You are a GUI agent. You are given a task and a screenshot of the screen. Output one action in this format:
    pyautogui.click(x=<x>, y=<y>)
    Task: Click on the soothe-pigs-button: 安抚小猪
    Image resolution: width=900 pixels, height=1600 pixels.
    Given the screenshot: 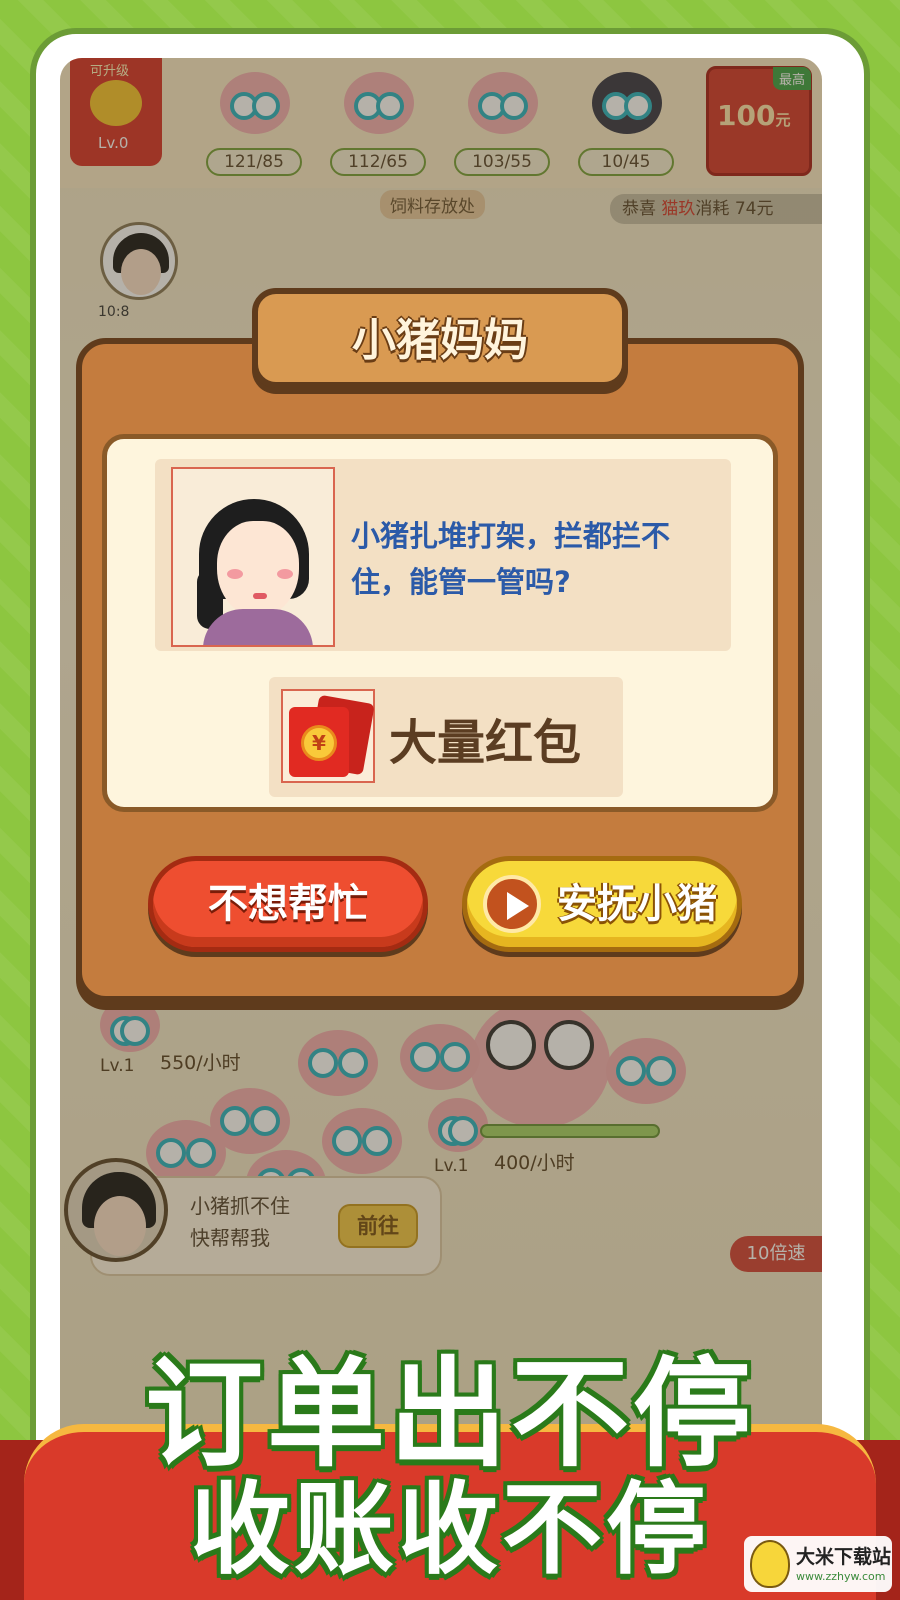 What is the action you would take?
    pyautogui.click(x=602, y=904)
    